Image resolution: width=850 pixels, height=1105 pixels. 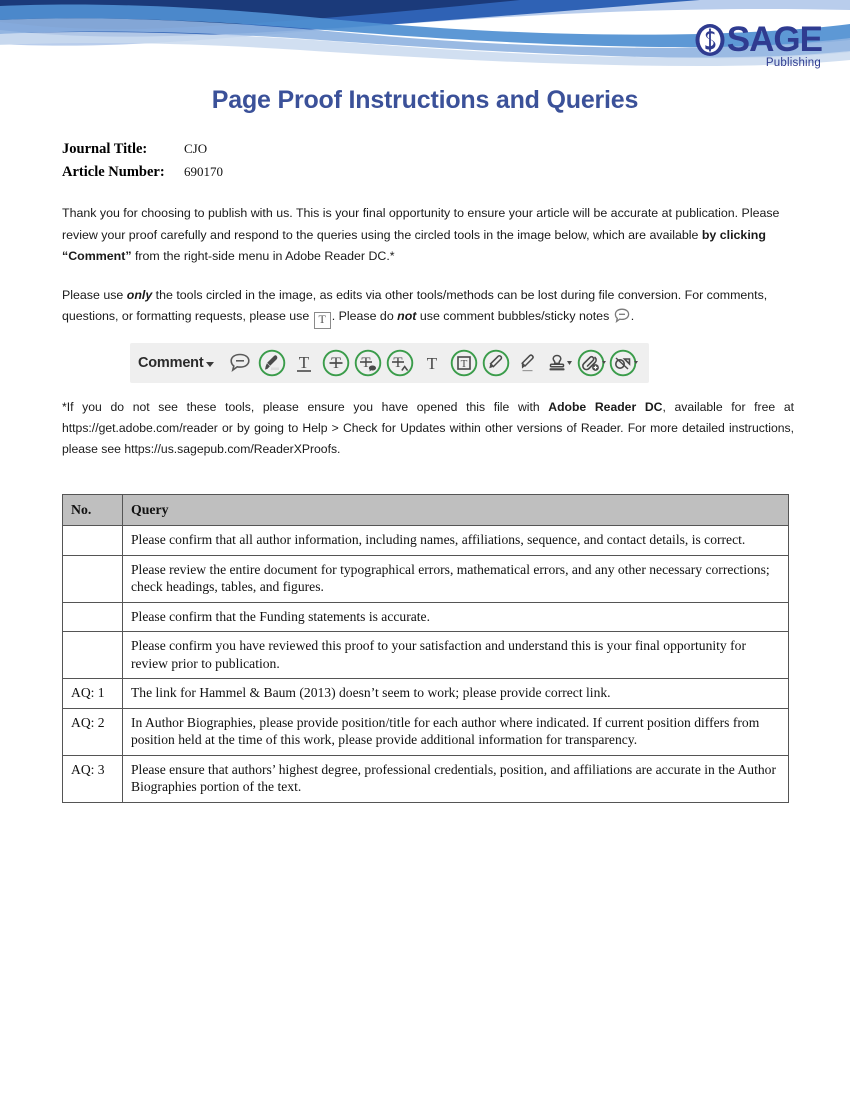 What do you see at coordinates (210, 364) in the screenshot?
I see `chevron-down-icon` at bounding box center [210, 364].